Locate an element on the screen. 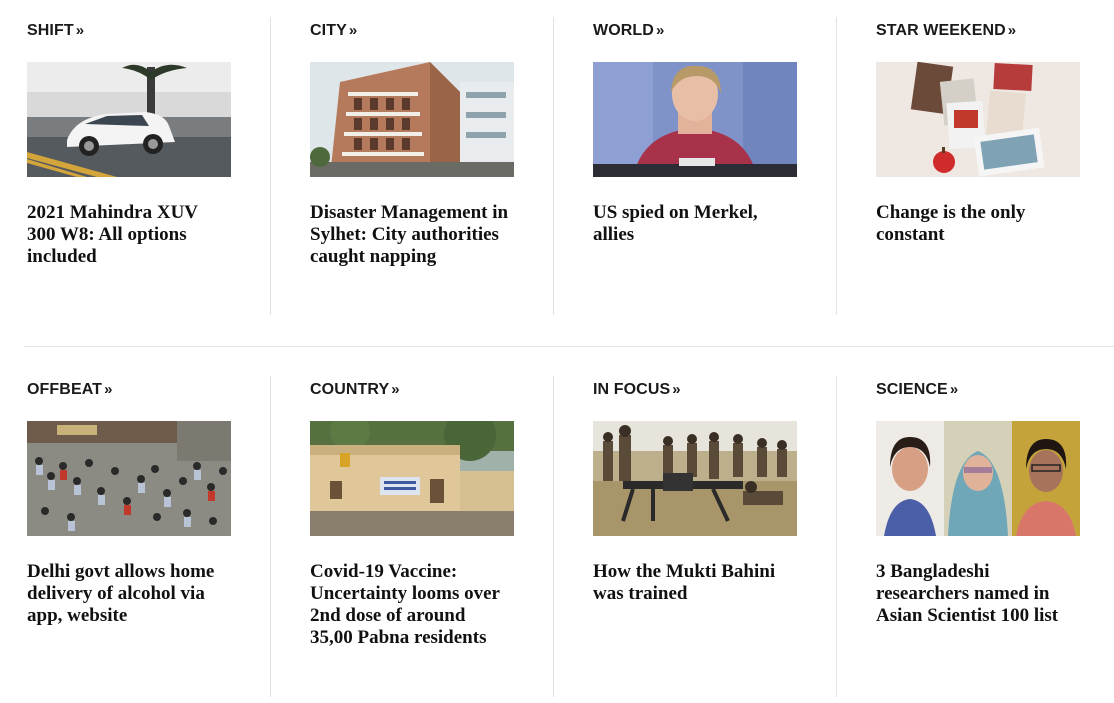 Image resolution: width=1114 pixels, height=703 pixels. headline-link: Change is the only constant is located at coordinates (976, 224).